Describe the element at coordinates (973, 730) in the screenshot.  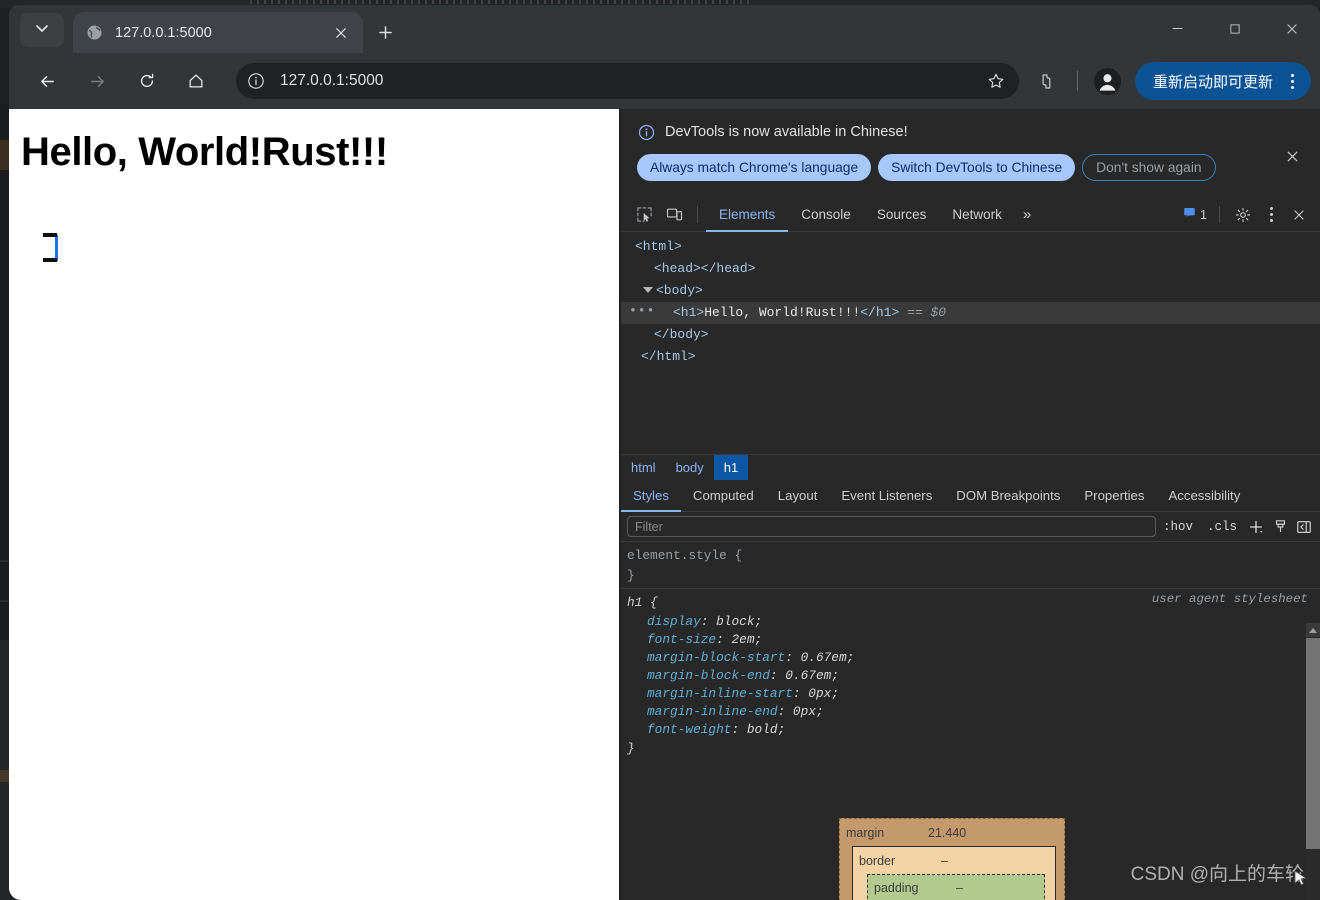
I see `declaration-font-weight: font-weight: bold;` at that location.